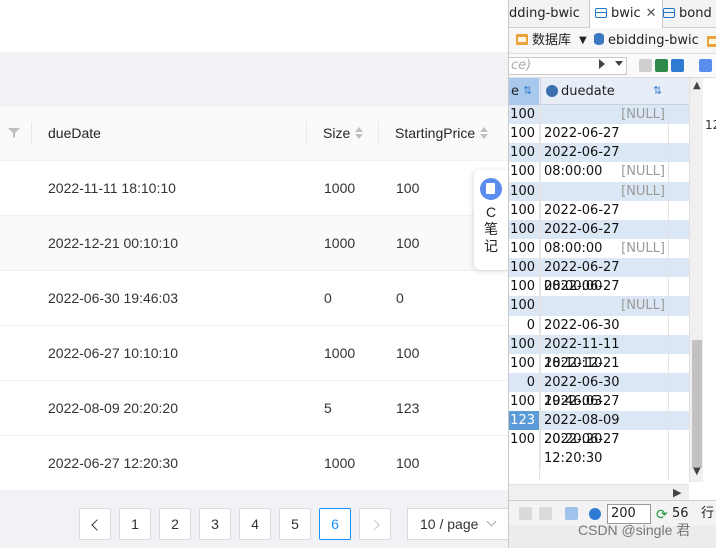  I want to click on chevron-right-icon, so click(373, 525).